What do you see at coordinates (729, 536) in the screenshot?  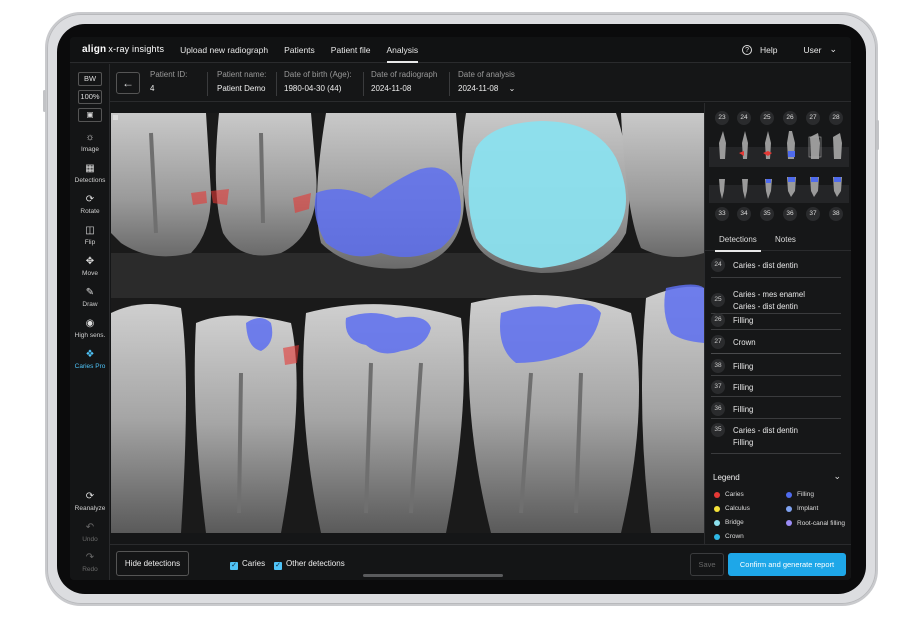 I see `legend-item: Crown` at bounding box center [729, 536].